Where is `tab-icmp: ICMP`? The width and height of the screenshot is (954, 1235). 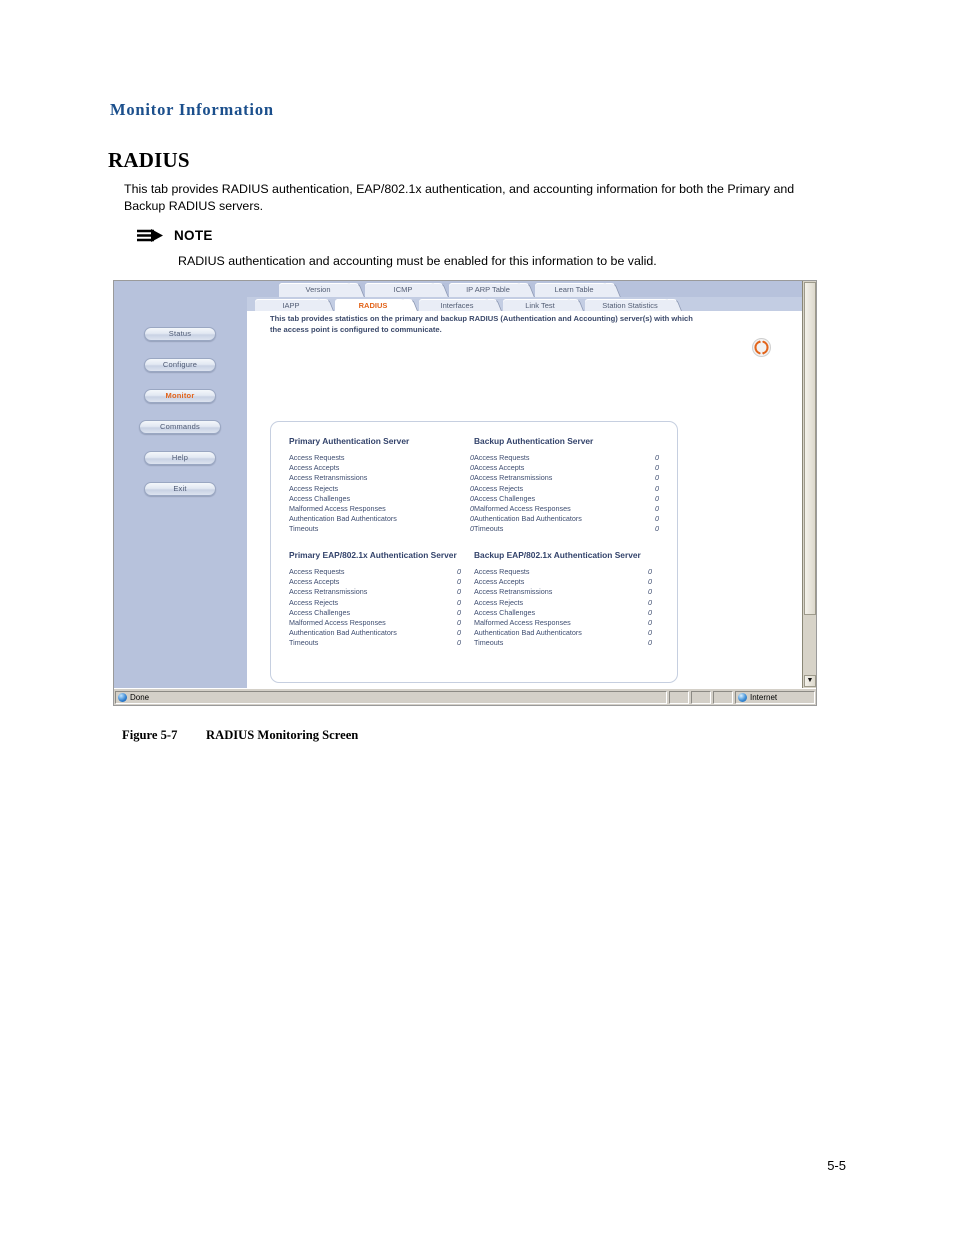 tab-icmp: ICMP is located at coordinates (407, 290).